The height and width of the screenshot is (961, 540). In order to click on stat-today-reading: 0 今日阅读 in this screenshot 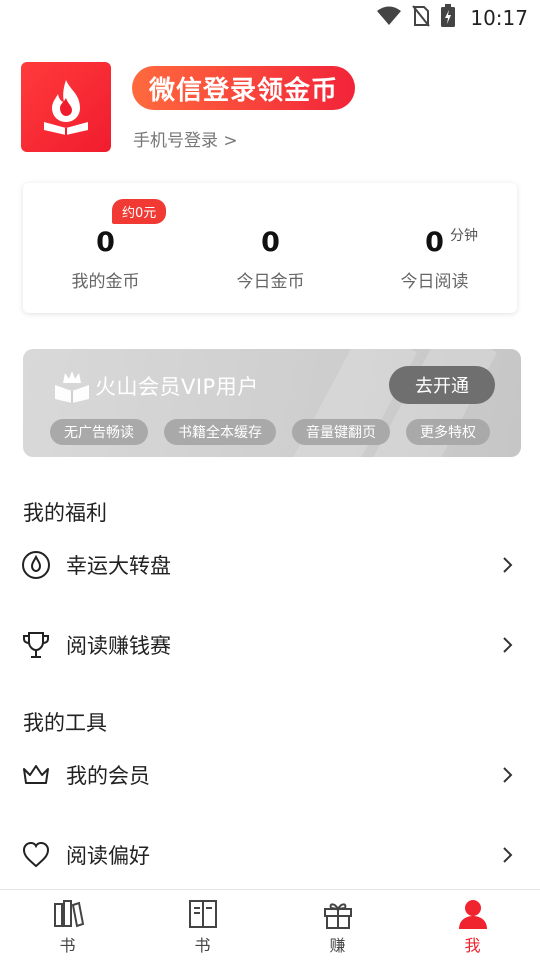, I will do `click(434, 248)`.